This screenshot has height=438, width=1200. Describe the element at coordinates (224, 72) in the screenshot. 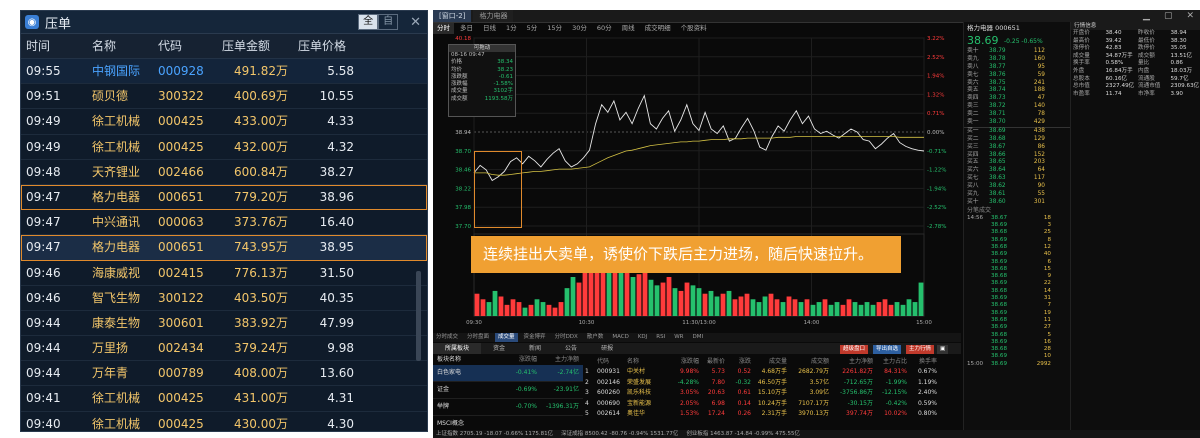

I see `table-row: 09:55 中钢国际 000928 491.82万 5.58` at that location.